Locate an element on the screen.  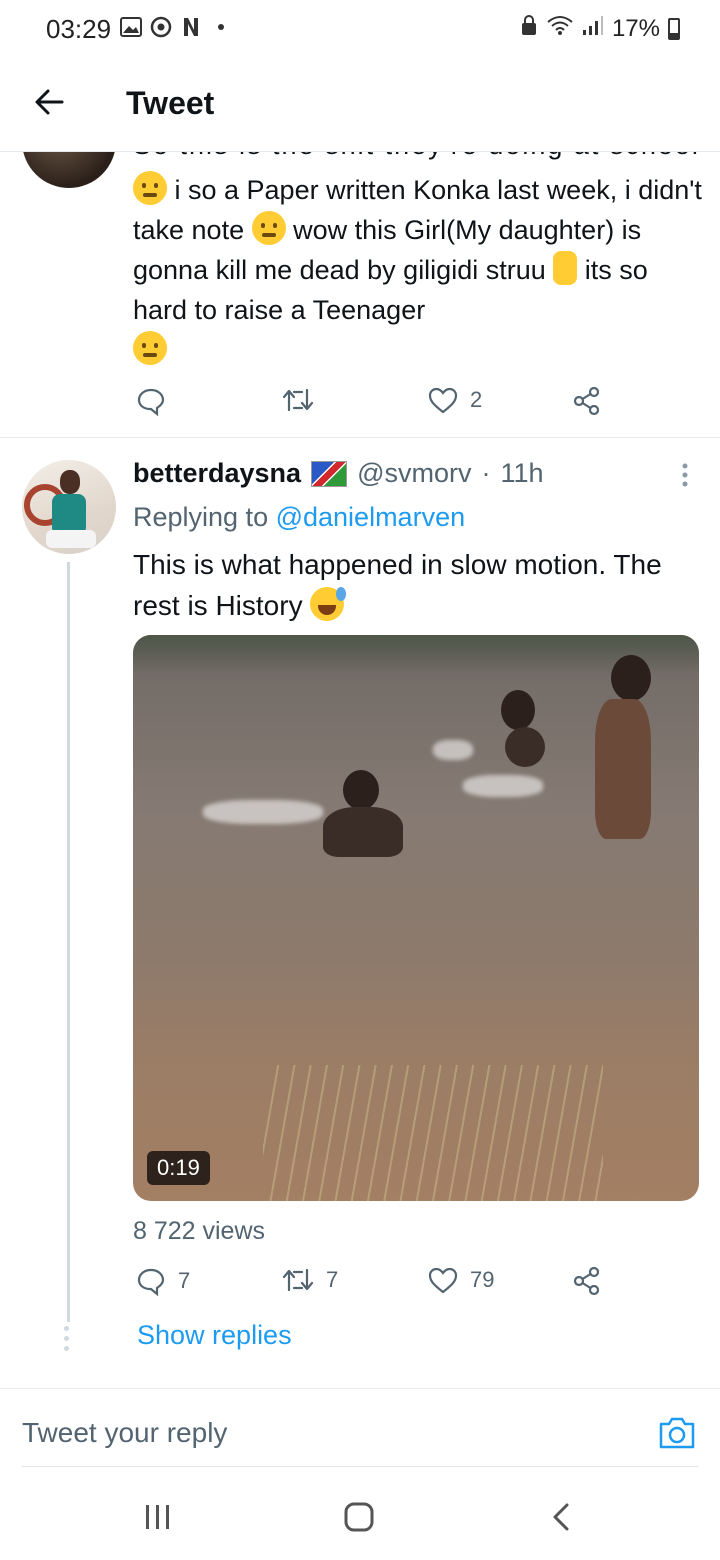
confused-face-icon is located at coordinates (150, 188).